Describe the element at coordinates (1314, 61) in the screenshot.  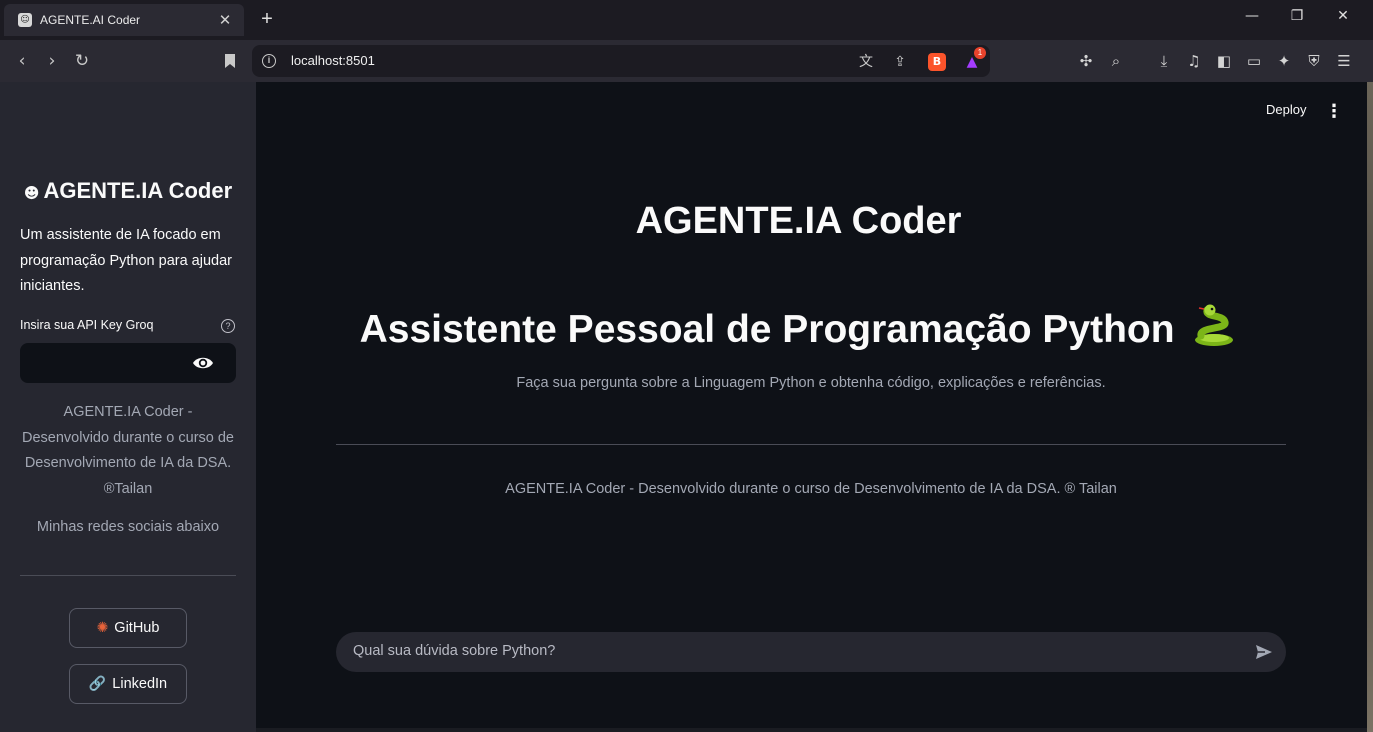
I see `vpn-shield-icon: ⛨` at that location.